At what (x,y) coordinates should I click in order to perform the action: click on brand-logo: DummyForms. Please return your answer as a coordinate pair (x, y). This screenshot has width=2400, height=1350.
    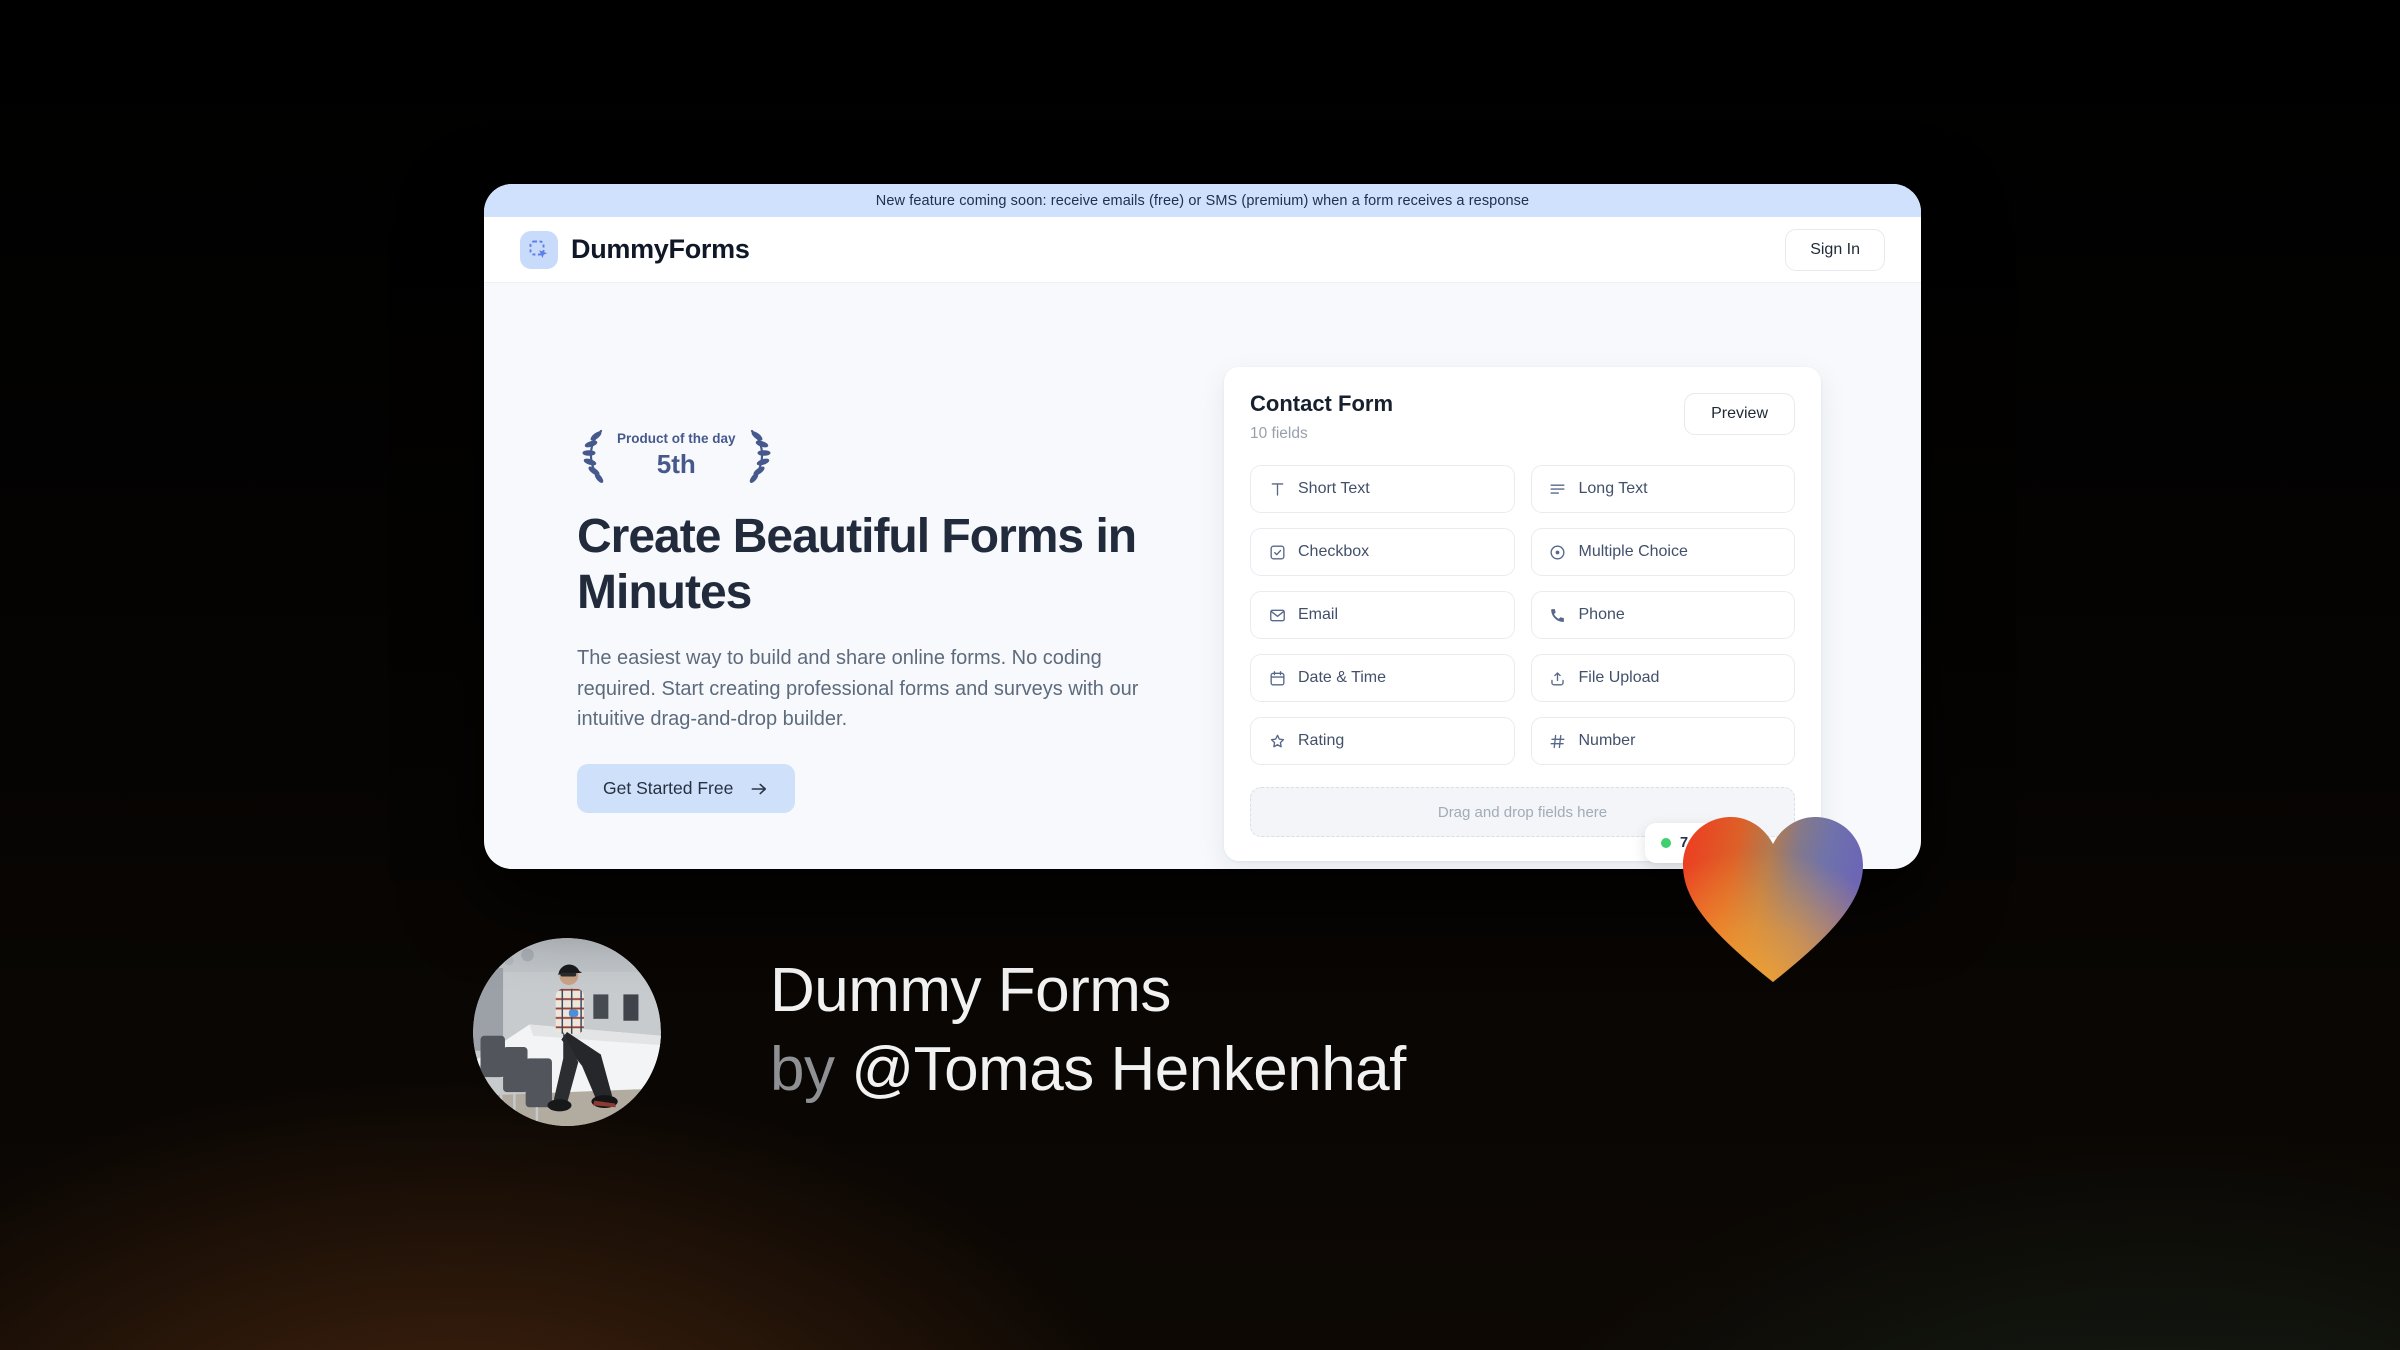
    Looking at the image, I should click on (635, 249).